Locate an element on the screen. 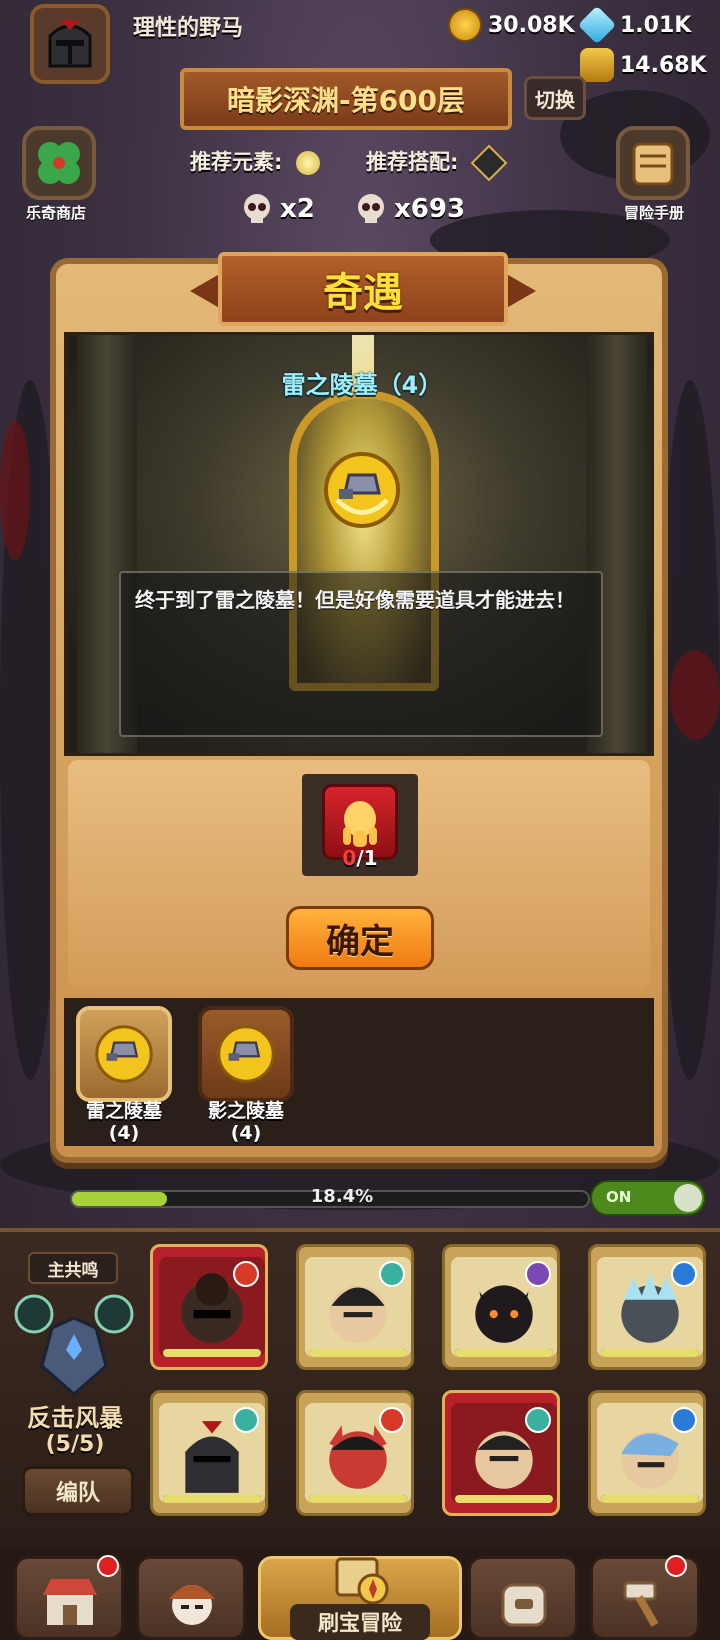 This screenshot has height=1640, width=720. dialog-title: 奇遇 is located at coordinates (363, 289).